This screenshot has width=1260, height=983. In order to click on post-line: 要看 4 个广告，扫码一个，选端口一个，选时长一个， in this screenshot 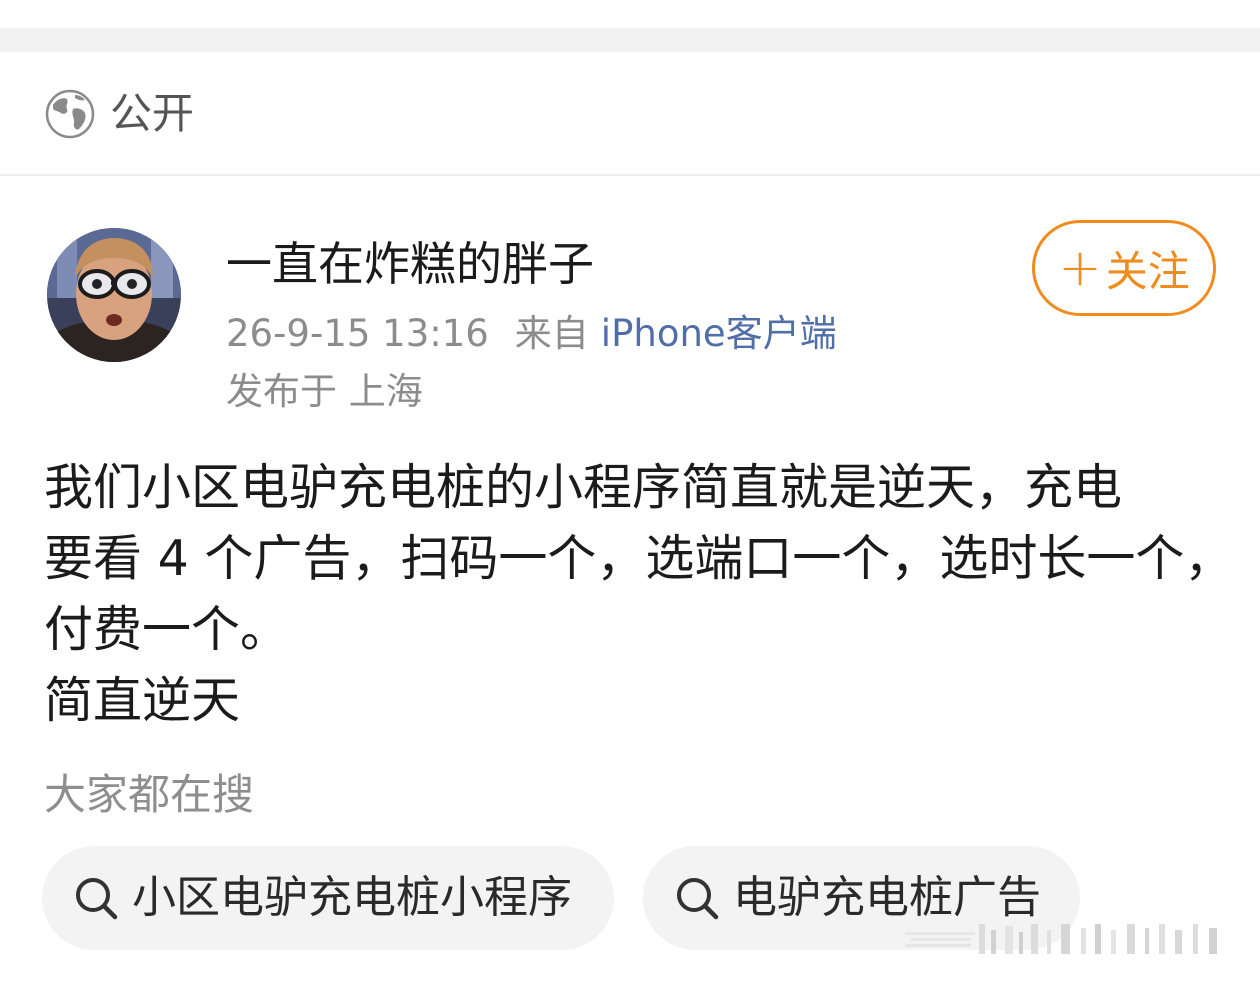, I will do `click(639, 558)`.